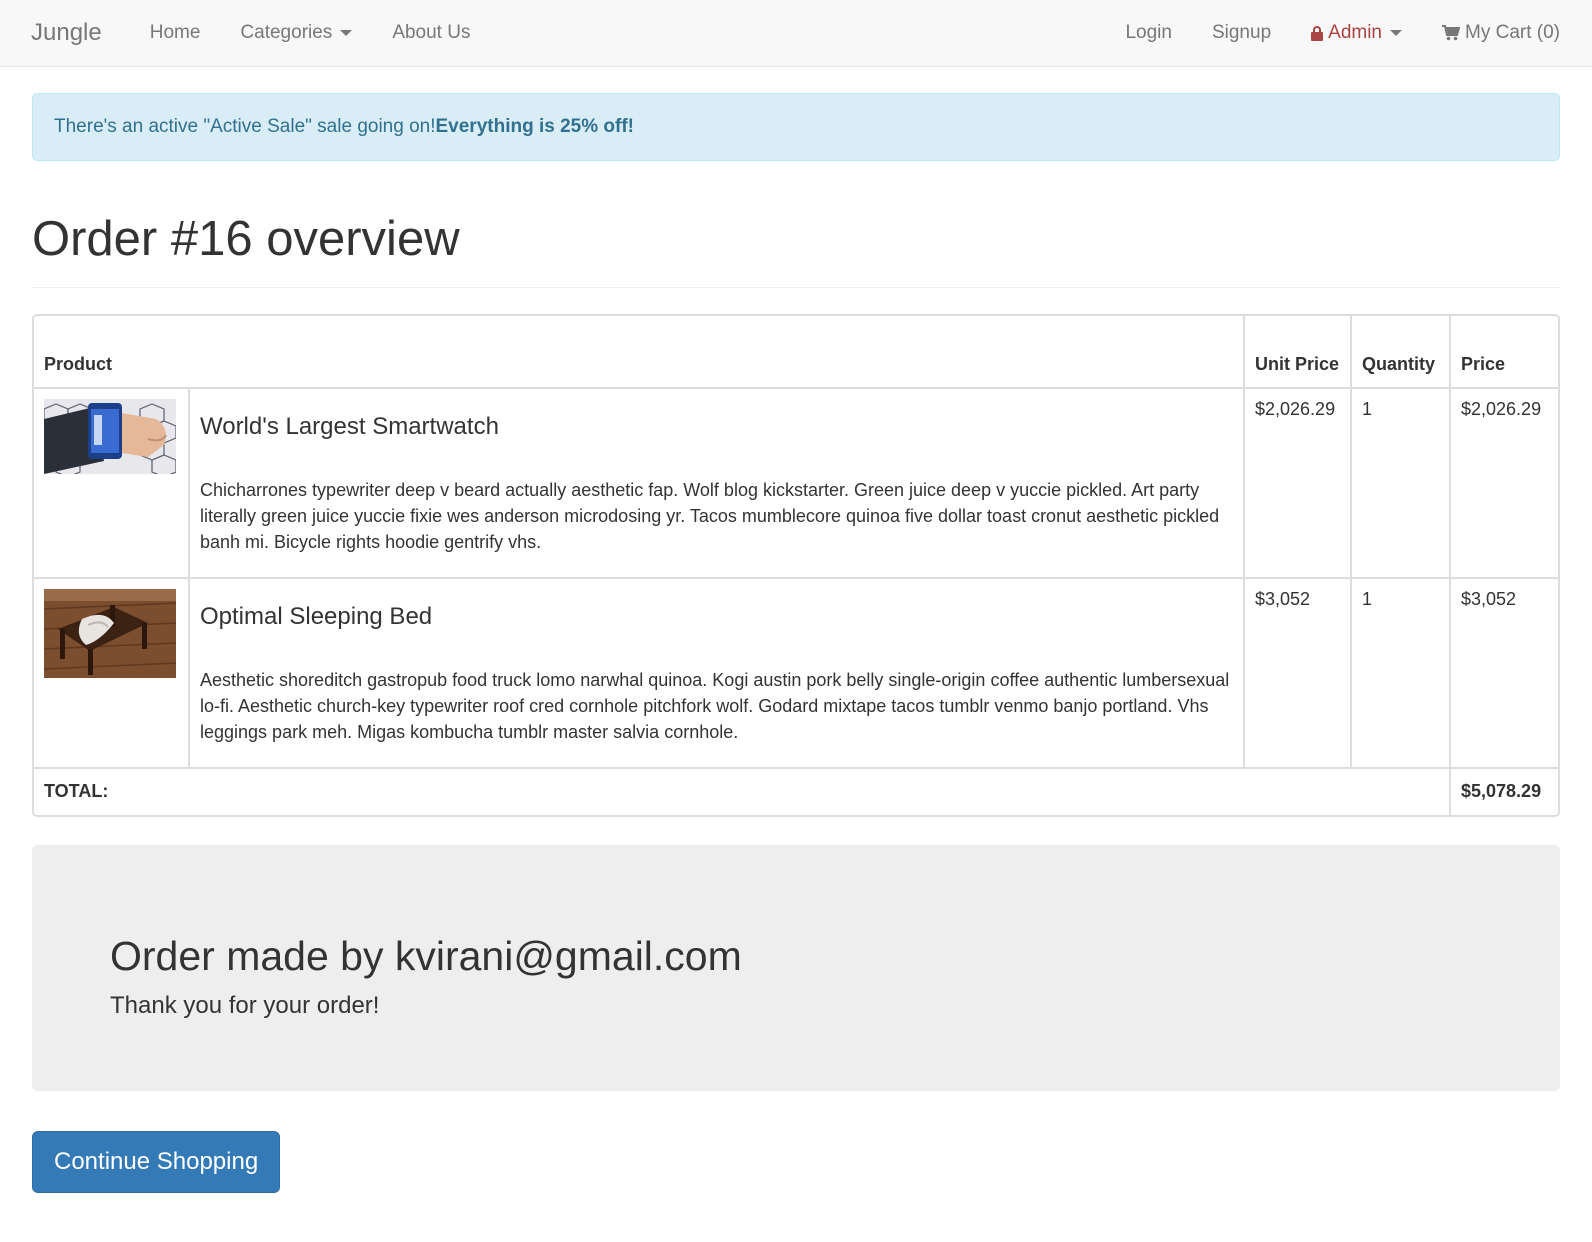  I want to click on nav-categories-dropdown: Categories, so click(296, 33).